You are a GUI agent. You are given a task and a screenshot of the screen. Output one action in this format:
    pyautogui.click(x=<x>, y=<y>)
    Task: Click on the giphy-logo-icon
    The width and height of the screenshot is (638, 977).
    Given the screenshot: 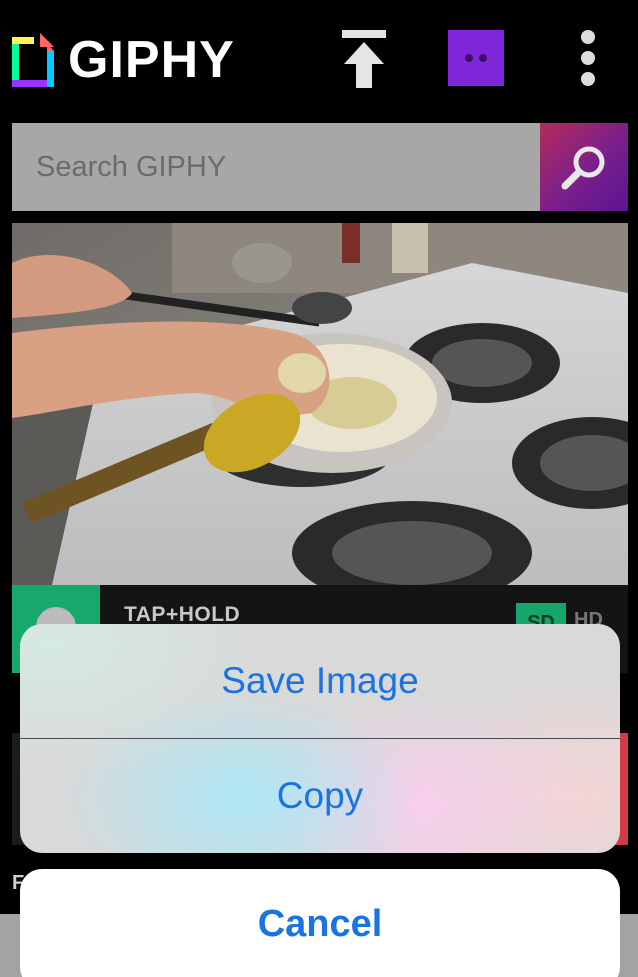 What is the action you would take?
    pyautogui.click(x=33, y=60)
    